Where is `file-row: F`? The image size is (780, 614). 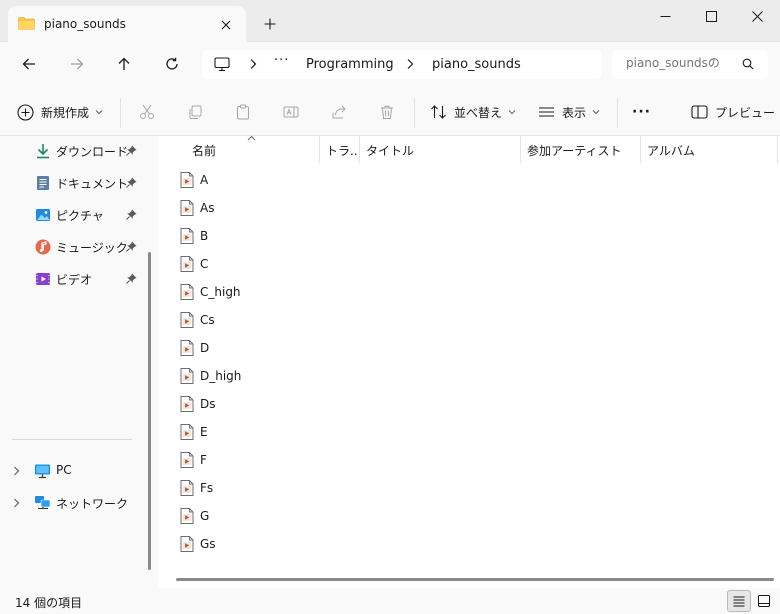 file-row: F is located at coordinates (460, 460).